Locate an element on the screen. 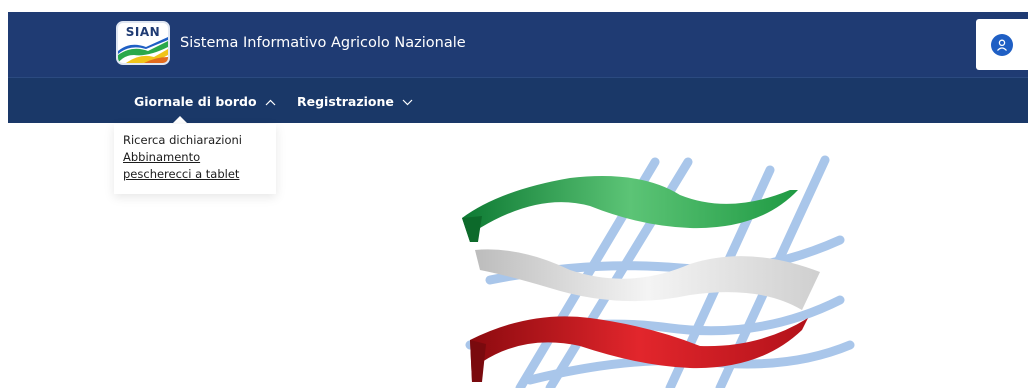  user-icon is located at coordinates (1002, 44).